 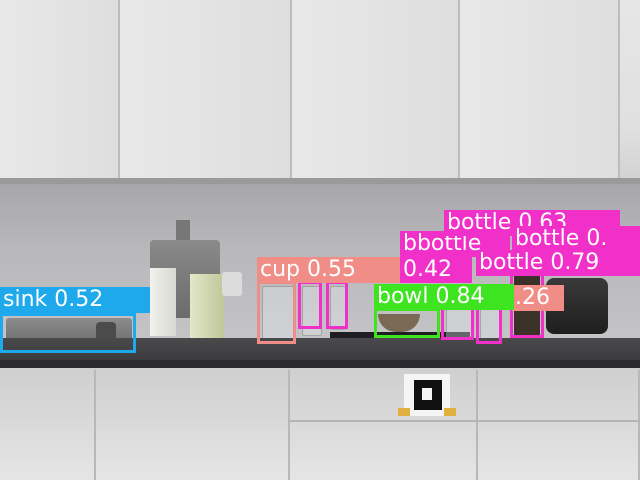 I want to click on detection-label-sink: sink 0.52, so click(x=75, y=300).